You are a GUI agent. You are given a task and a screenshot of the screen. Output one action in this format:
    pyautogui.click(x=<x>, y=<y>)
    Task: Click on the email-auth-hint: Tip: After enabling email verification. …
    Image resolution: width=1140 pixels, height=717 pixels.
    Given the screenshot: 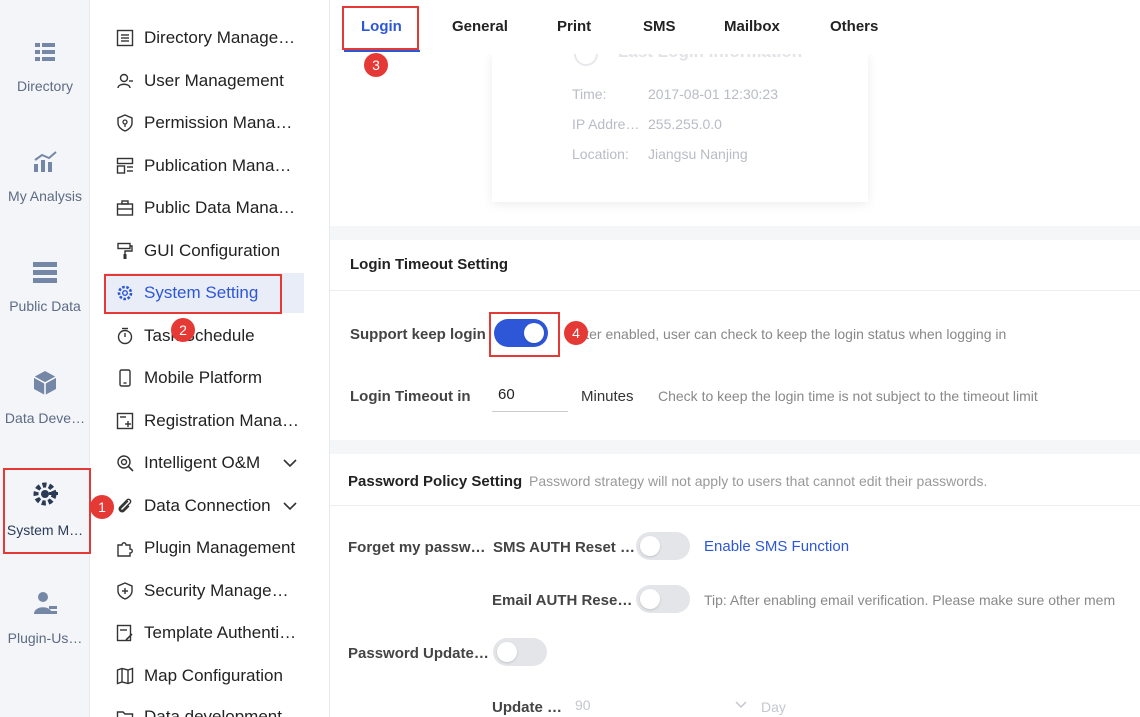 What is the action you would take?
    pyautogui.click(x=910, y=600)
    